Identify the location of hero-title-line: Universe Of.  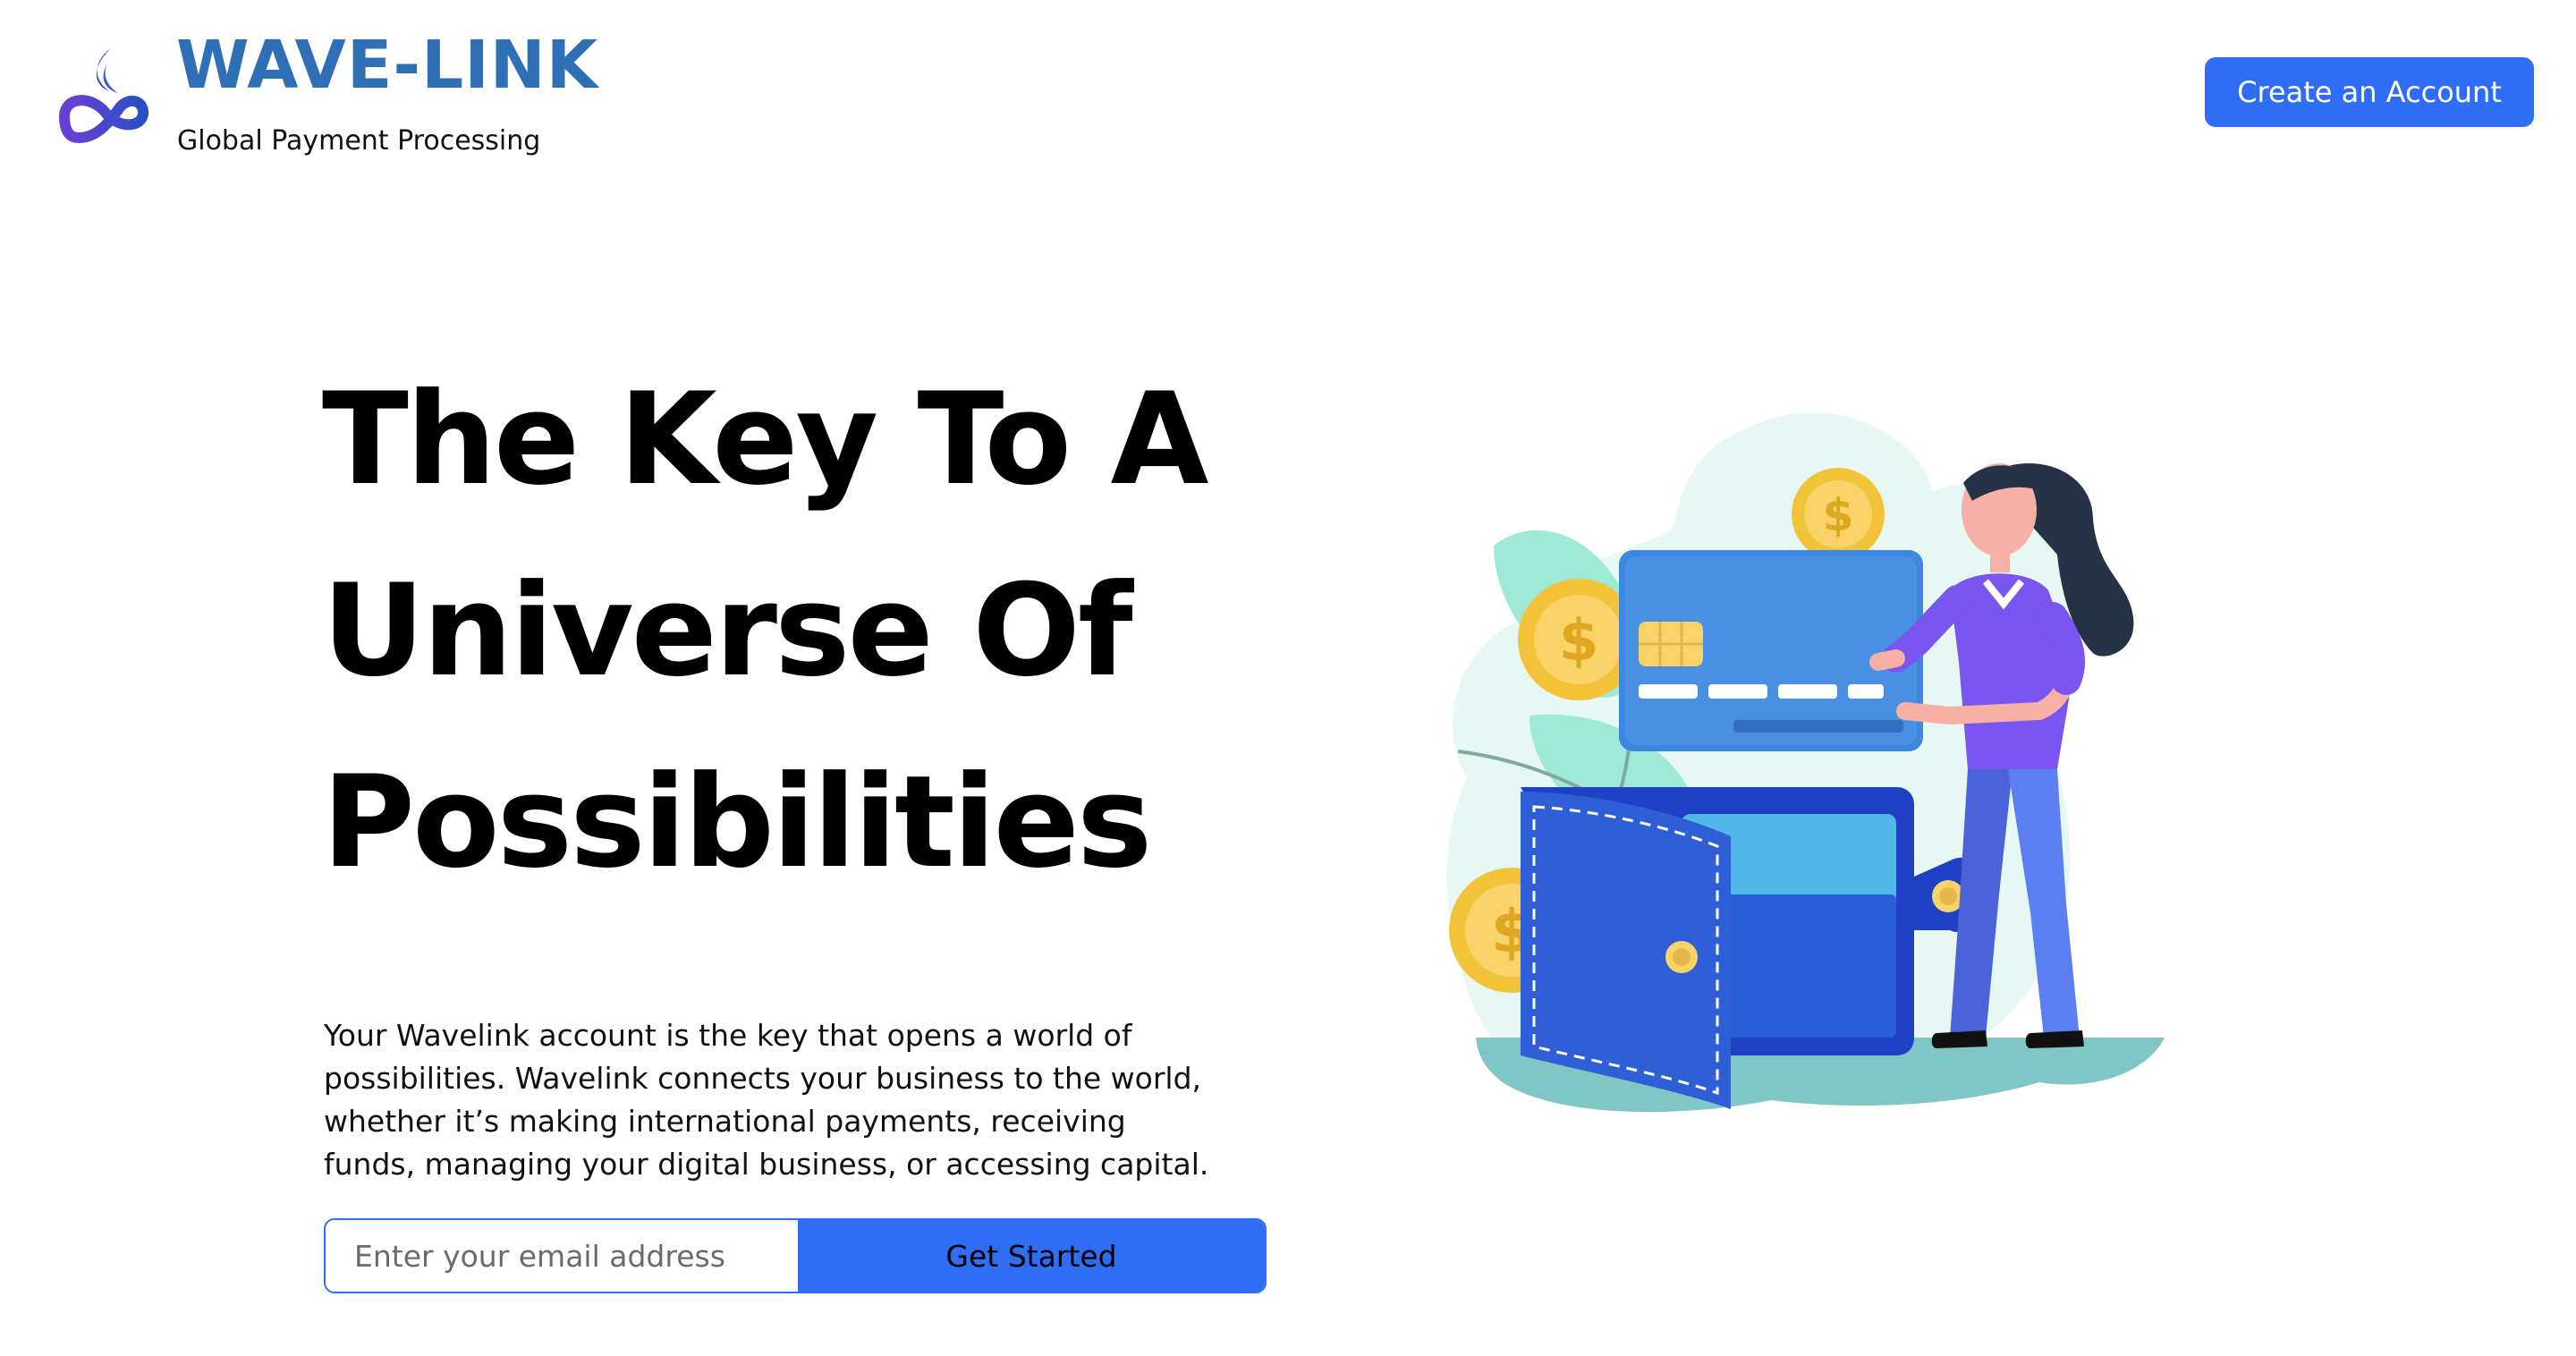
(727, 631).